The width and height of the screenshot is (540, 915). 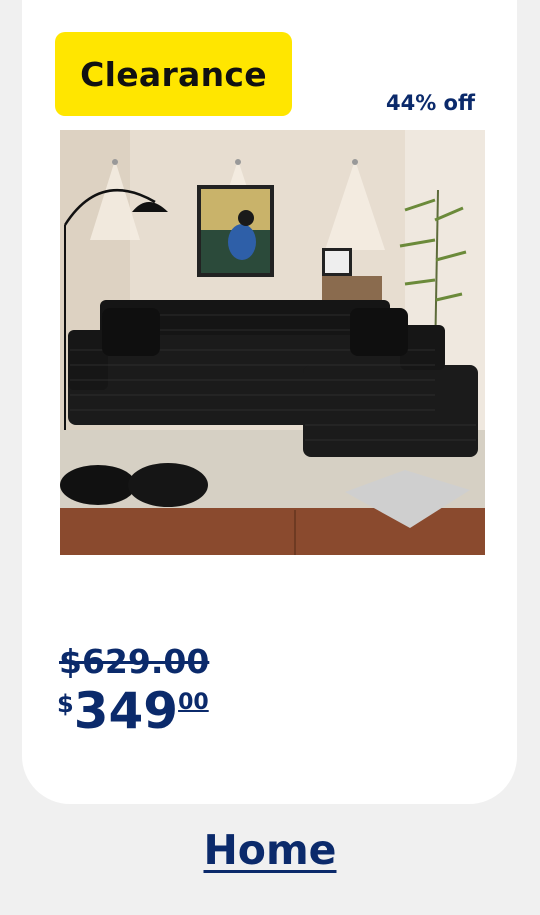 What do you see at coordinates (173, 74) in the screenshot?
I see `clearance-badge: Clearance` at bounding box center [173, 74].